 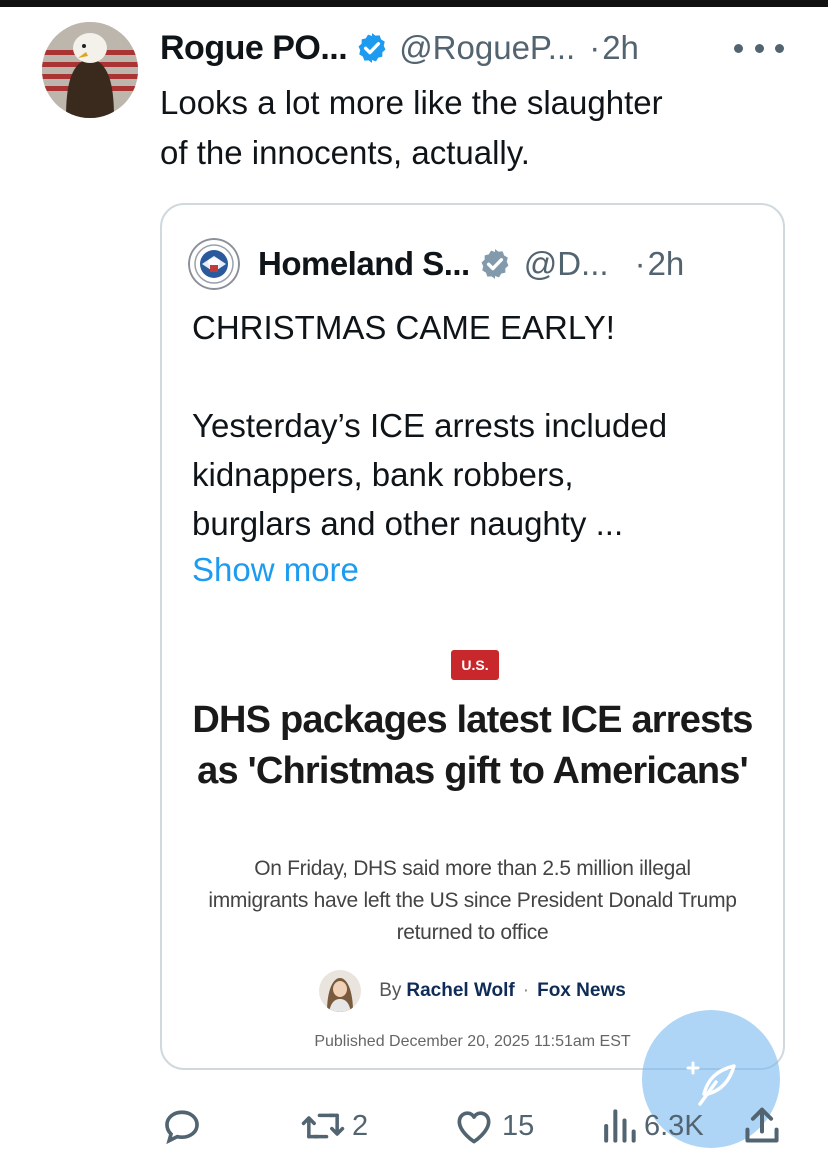 I want to click on dhs-seal-avatar, so click(x=214, y=264).